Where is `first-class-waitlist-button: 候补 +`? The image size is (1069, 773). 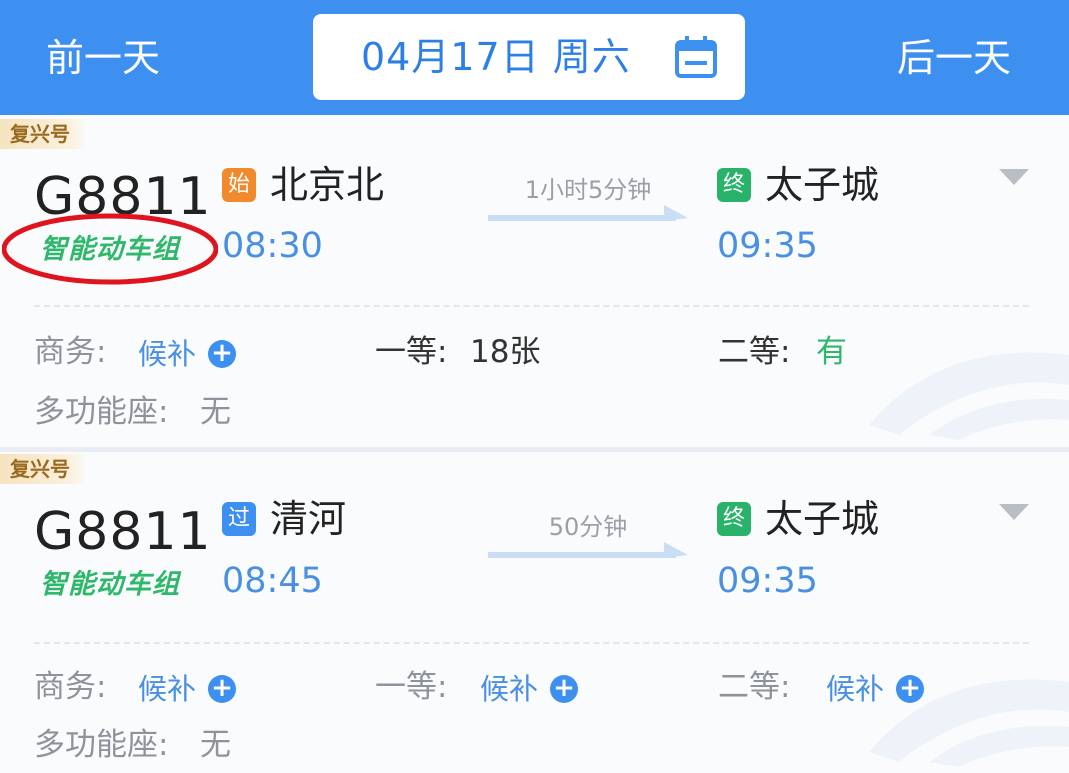 first-class-waitlist-button: 候补 + is located at coordinates (529, 689).